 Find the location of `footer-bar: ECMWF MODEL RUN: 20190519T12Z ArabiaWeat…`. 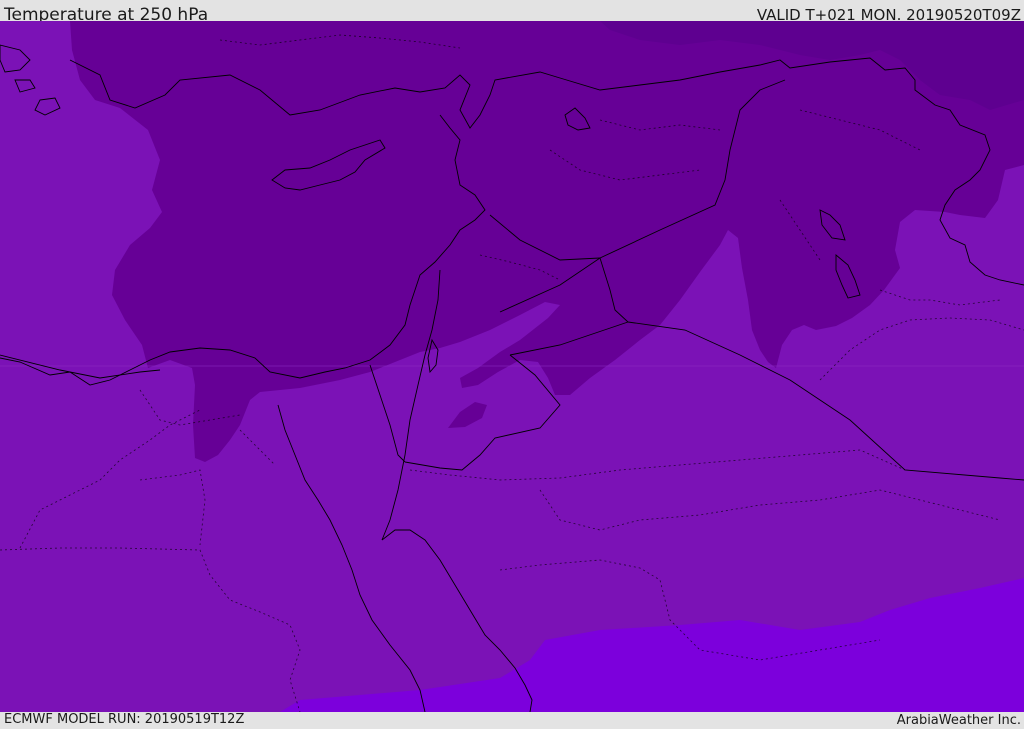

footer-bar: ECMWF MODEL RUN: 20190519T12Z ArabiaWeat… is located at coordinates (512, 720).